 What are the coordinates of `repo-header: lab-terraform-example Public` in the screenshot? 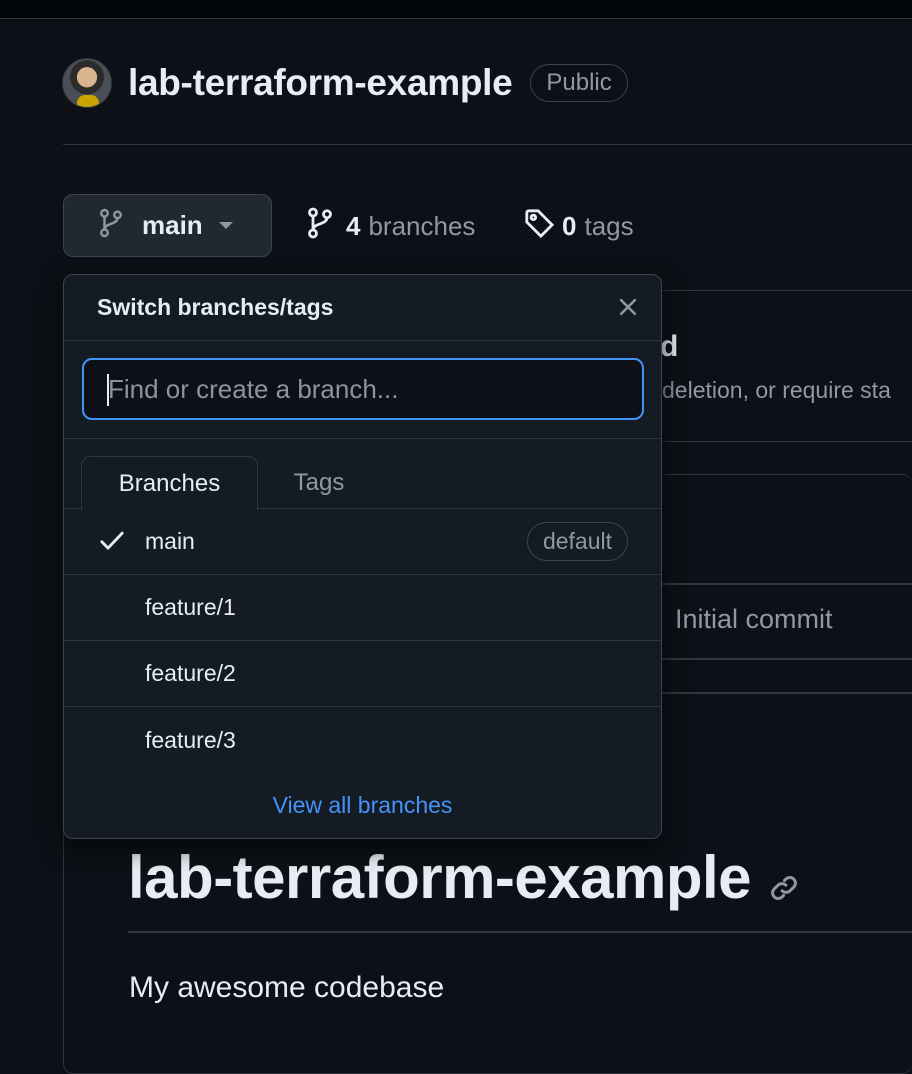 It's located at (345, 83).